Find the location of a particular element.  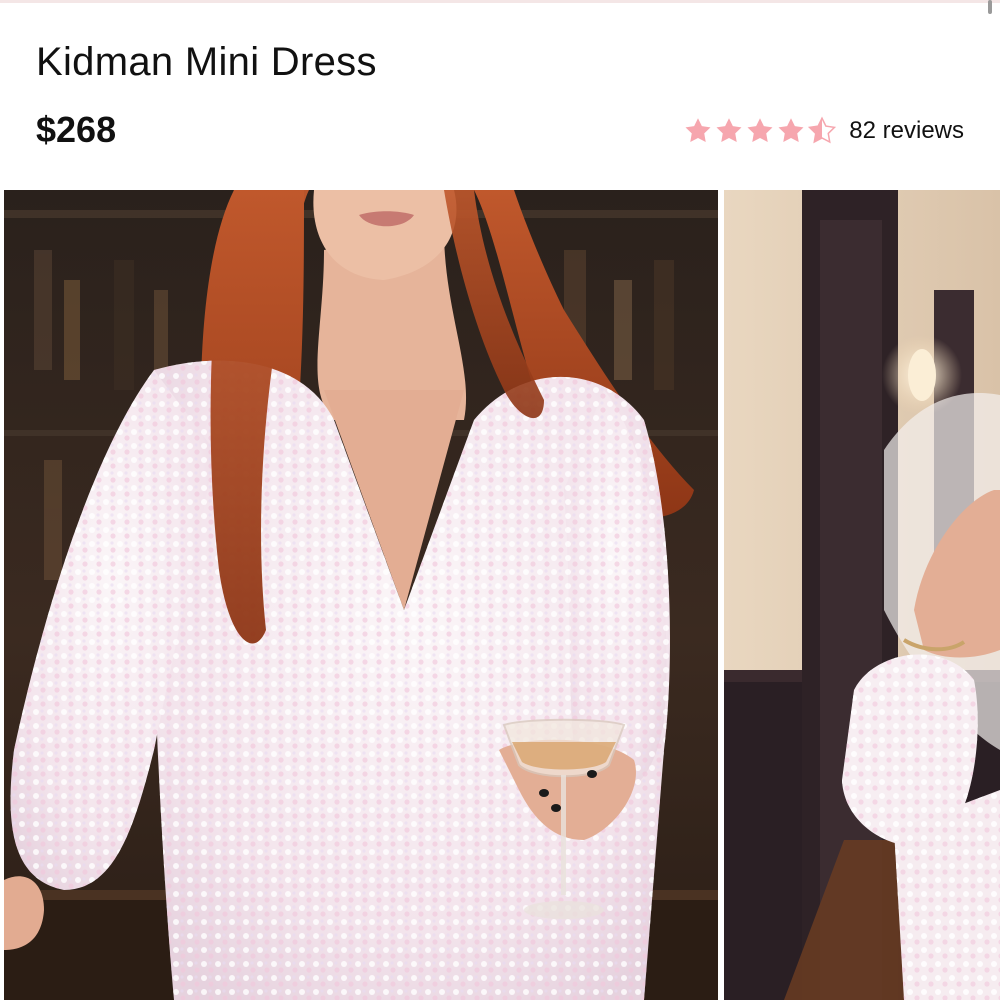

product-title: Kidman Mini Dress is located at coordinates (206, 62).